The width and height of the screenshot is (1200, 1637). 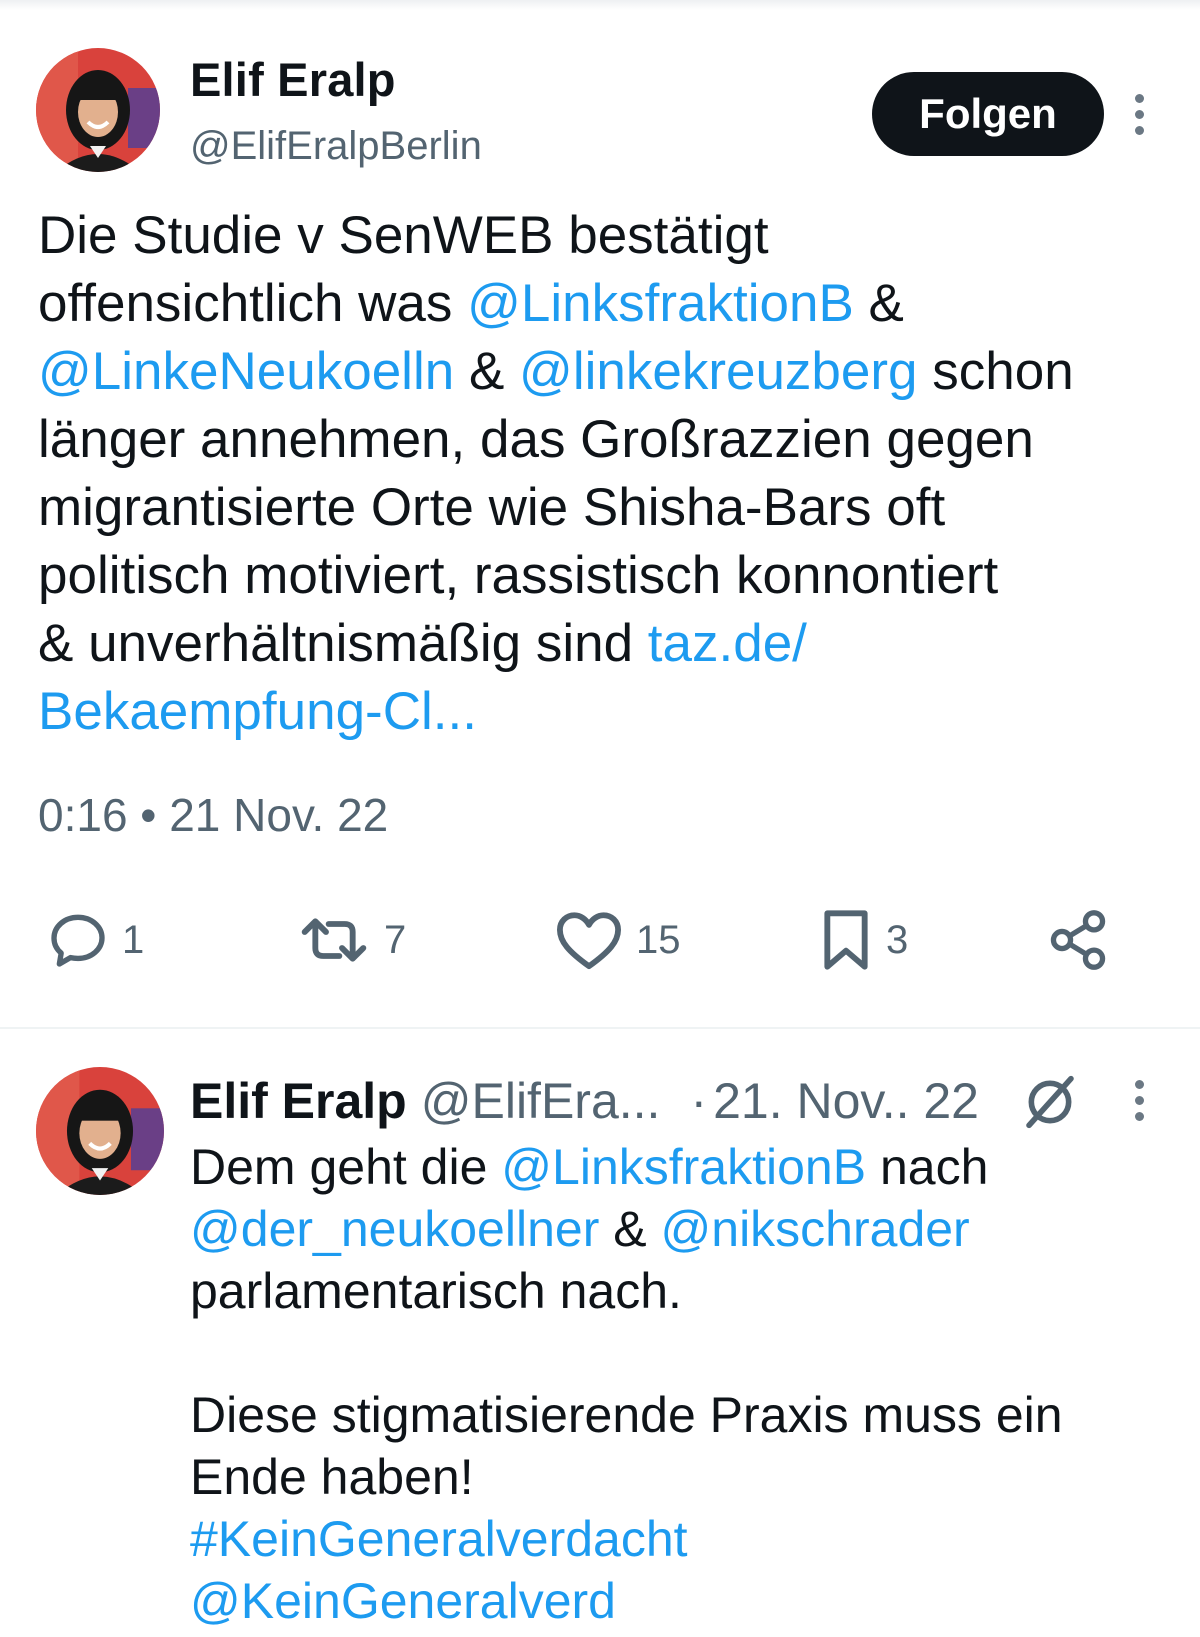 I want to click on mention-link: @der_neukoellner, so click(x=394, y=1229).